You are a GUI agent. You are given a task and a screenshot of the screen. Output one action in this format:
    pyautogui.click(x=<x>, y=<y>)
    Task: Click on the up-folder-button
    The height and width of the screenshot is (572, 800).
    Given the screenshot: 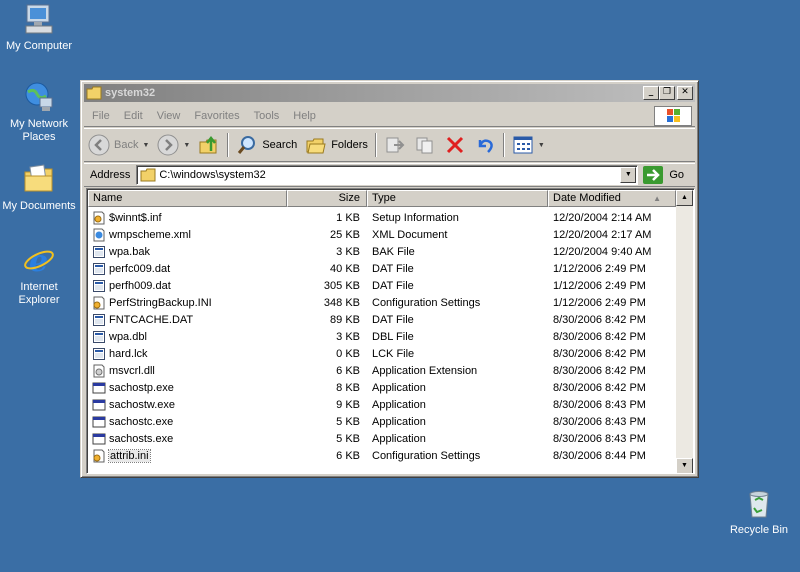 What is the action you would take?
    pyautogui.click(x=209, y=145)
    